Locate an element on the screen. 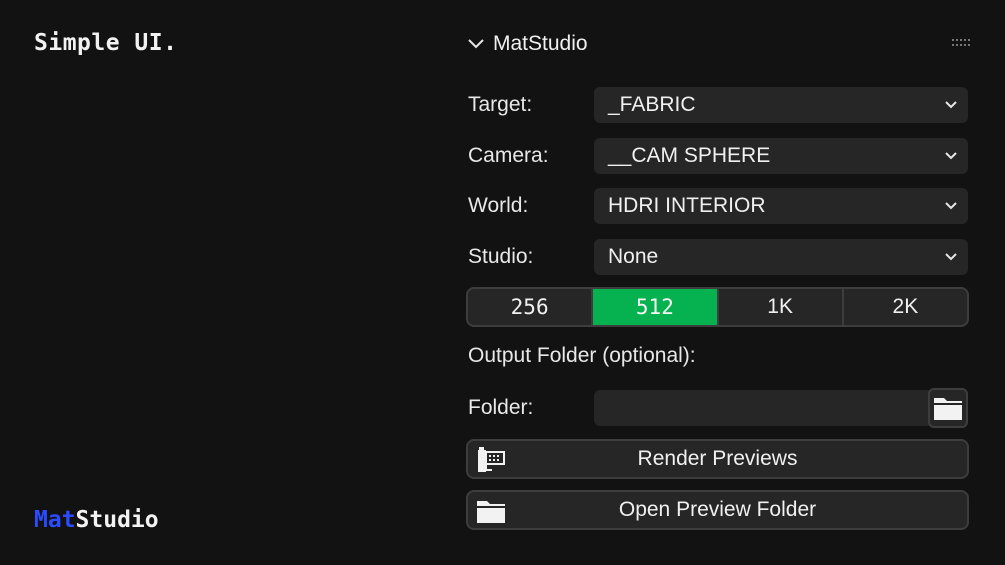  camera-select: __CAM SPHERE is located at coordinates (781, 156).